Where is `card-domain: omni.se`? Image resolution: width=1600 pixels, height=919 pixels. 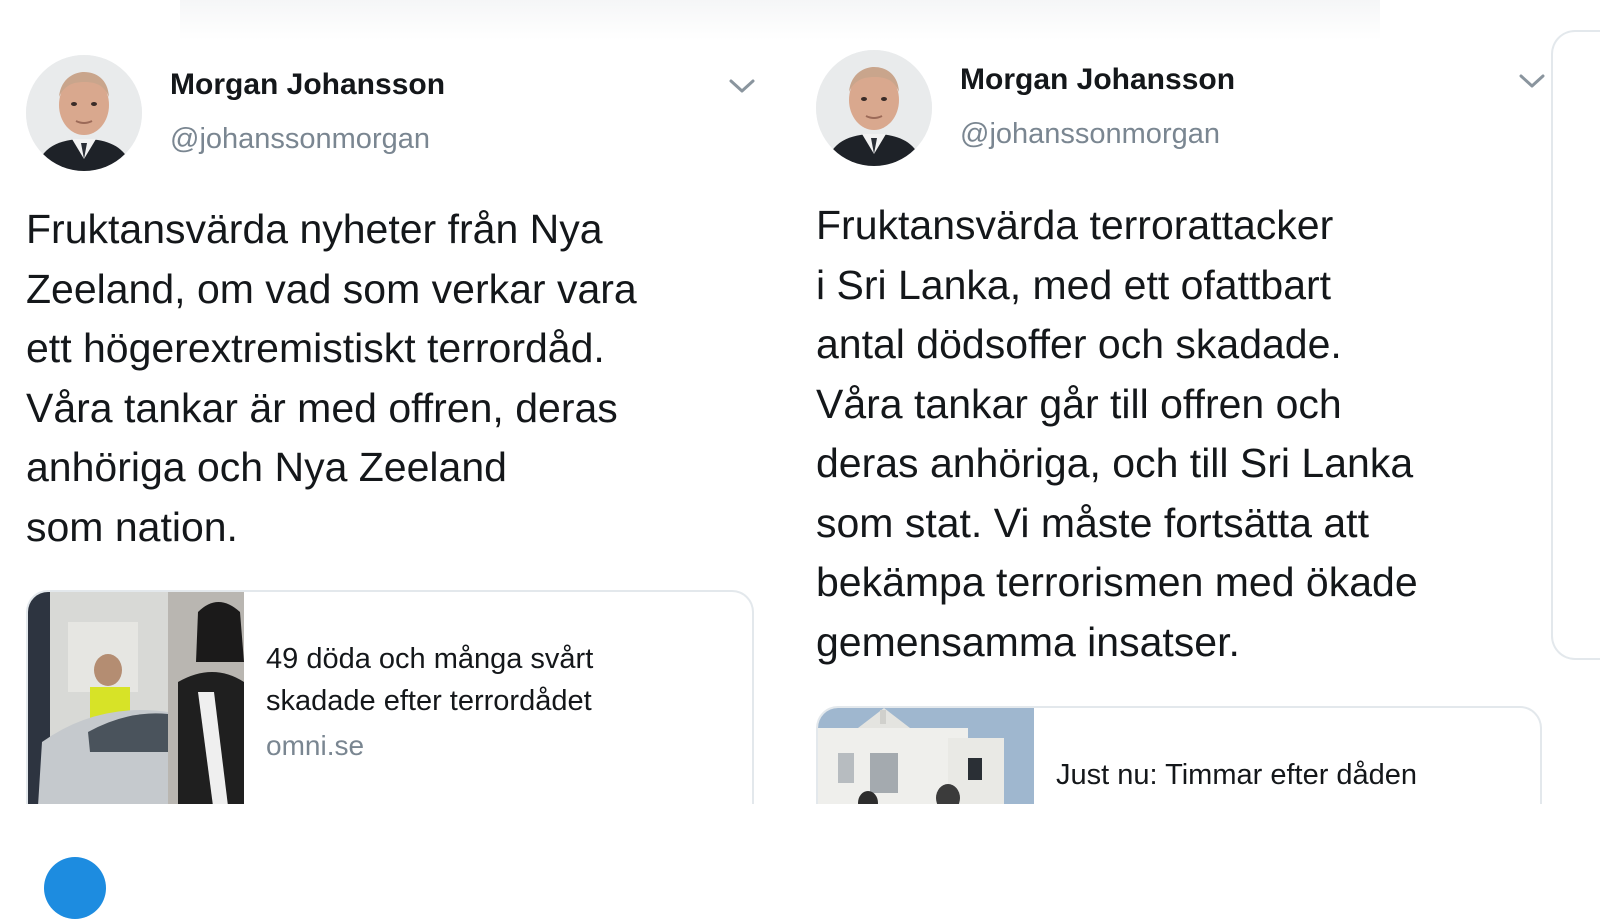
card-domain: omni.se is located at coordinates (315, 745).